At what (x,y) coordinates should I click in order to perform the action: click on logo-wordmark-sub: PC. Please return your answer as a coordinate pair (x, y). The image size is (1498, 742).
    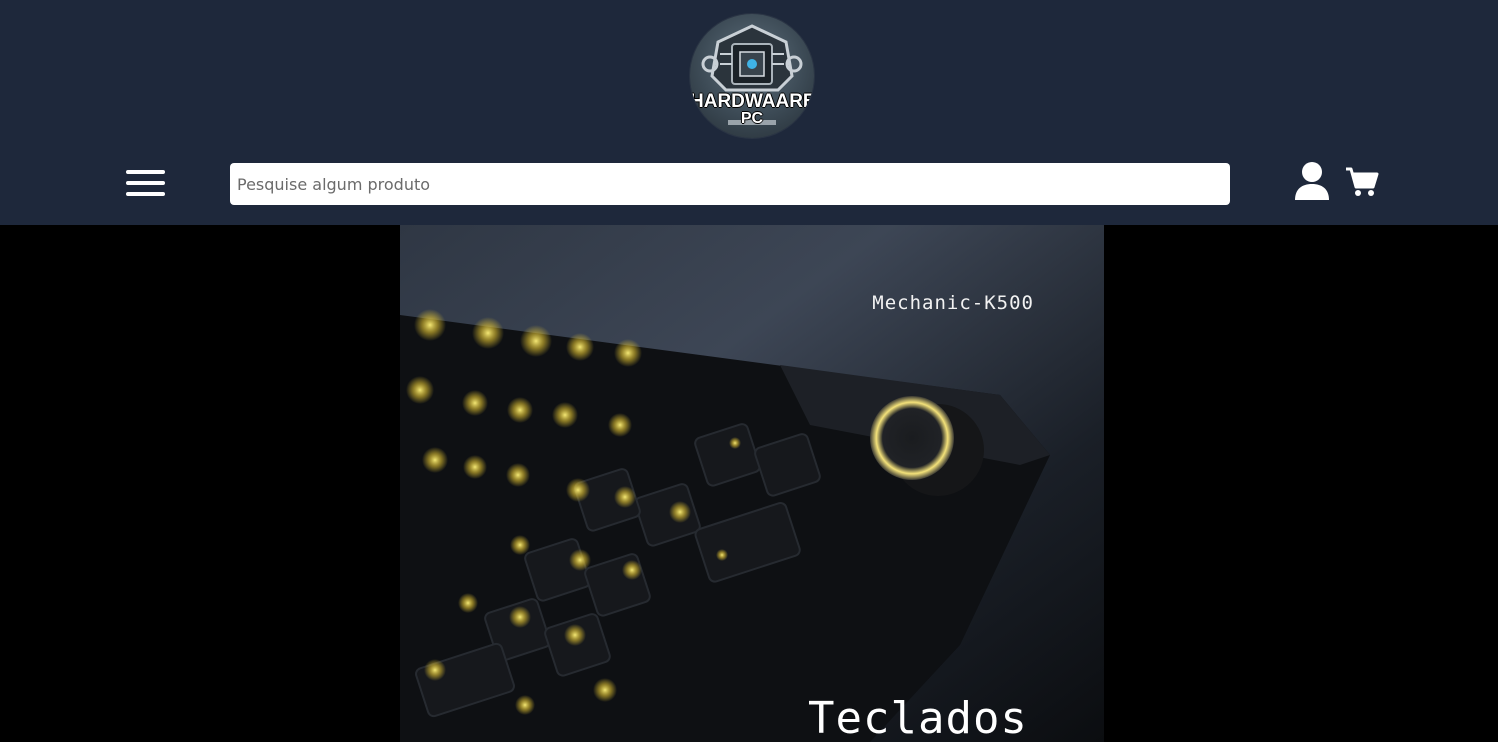
    Looking at the image, I should click on (752, 118).